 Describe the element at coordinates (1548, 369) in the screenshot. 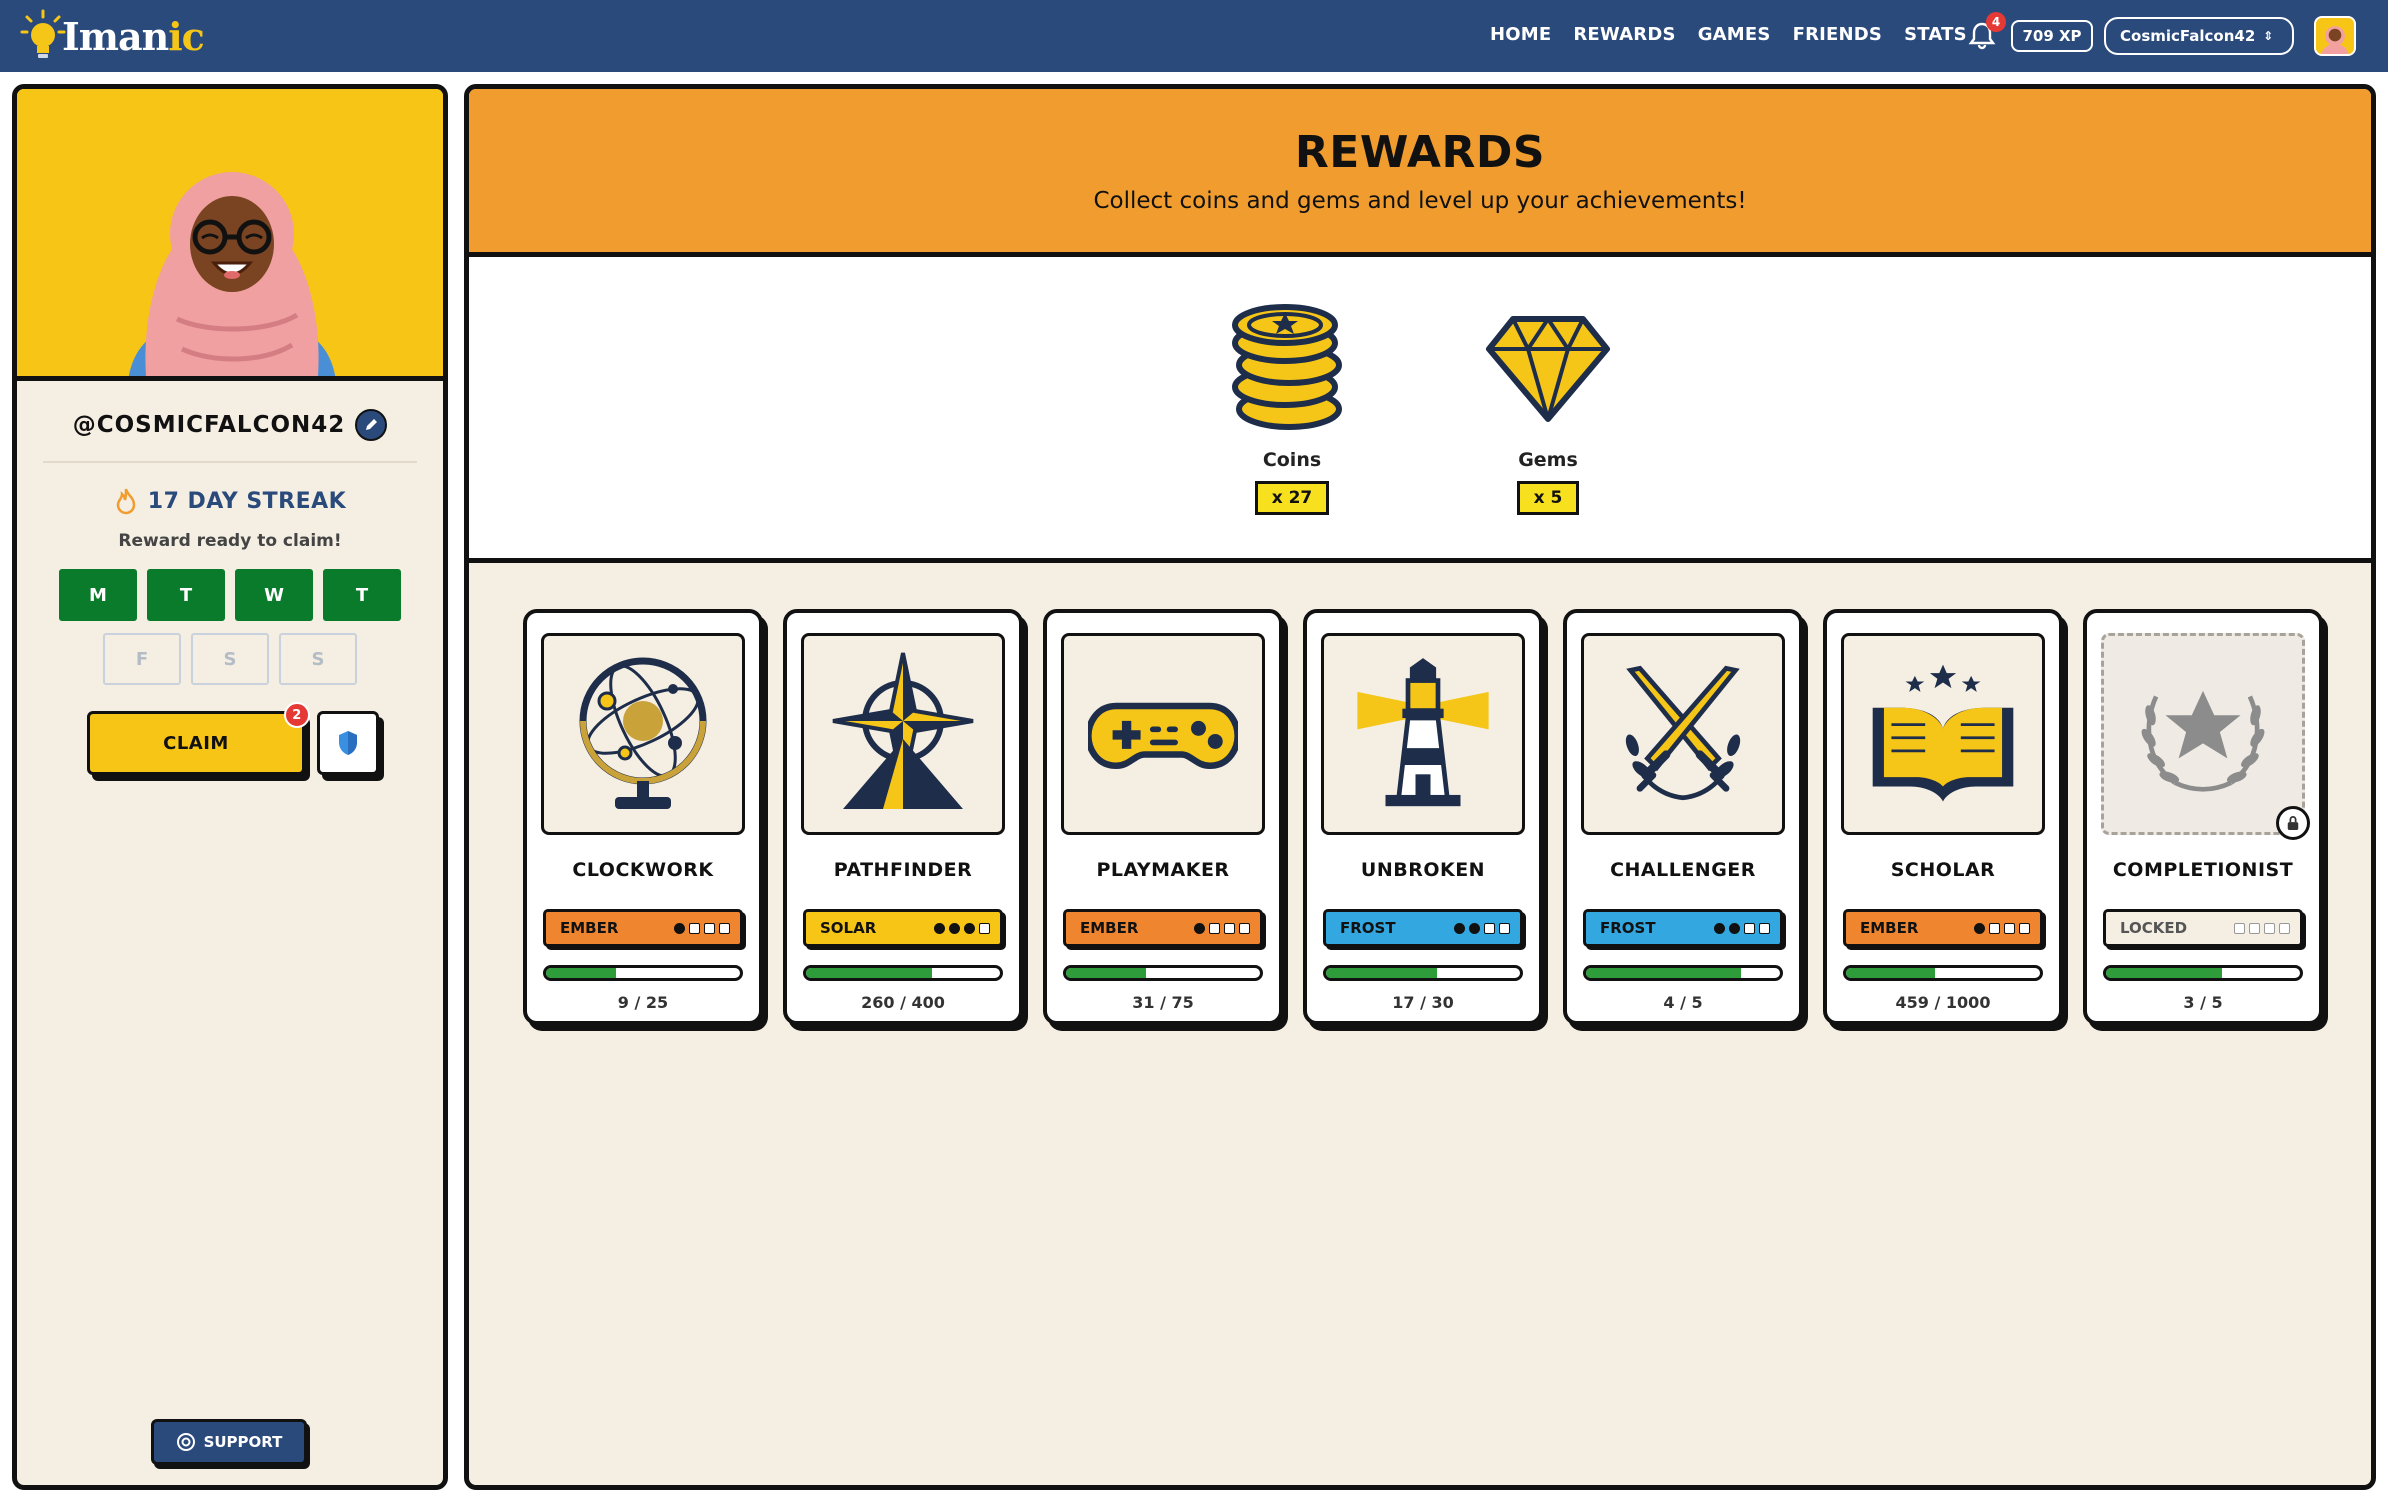

I see `gem-icon` at that location.